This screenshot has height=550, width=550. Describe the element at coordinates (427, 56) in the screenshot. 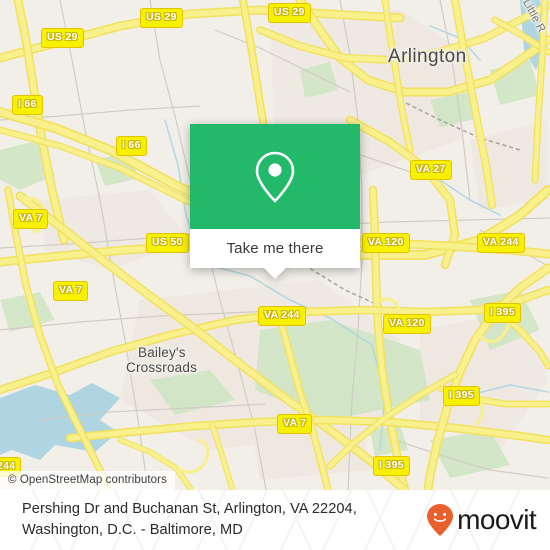

I see `map-place-label: Arlington` at that location.